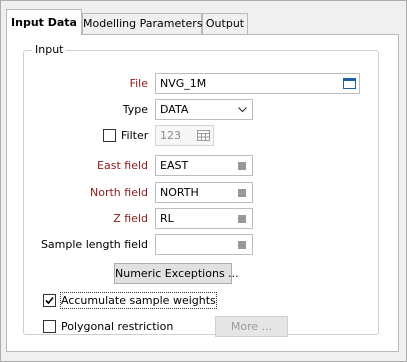 Image resolution: width=407 pixels, height=362 pixels. Describe the element at coordinates (174, 109) in the screenshot. I see `type-value: DATA` at that location.